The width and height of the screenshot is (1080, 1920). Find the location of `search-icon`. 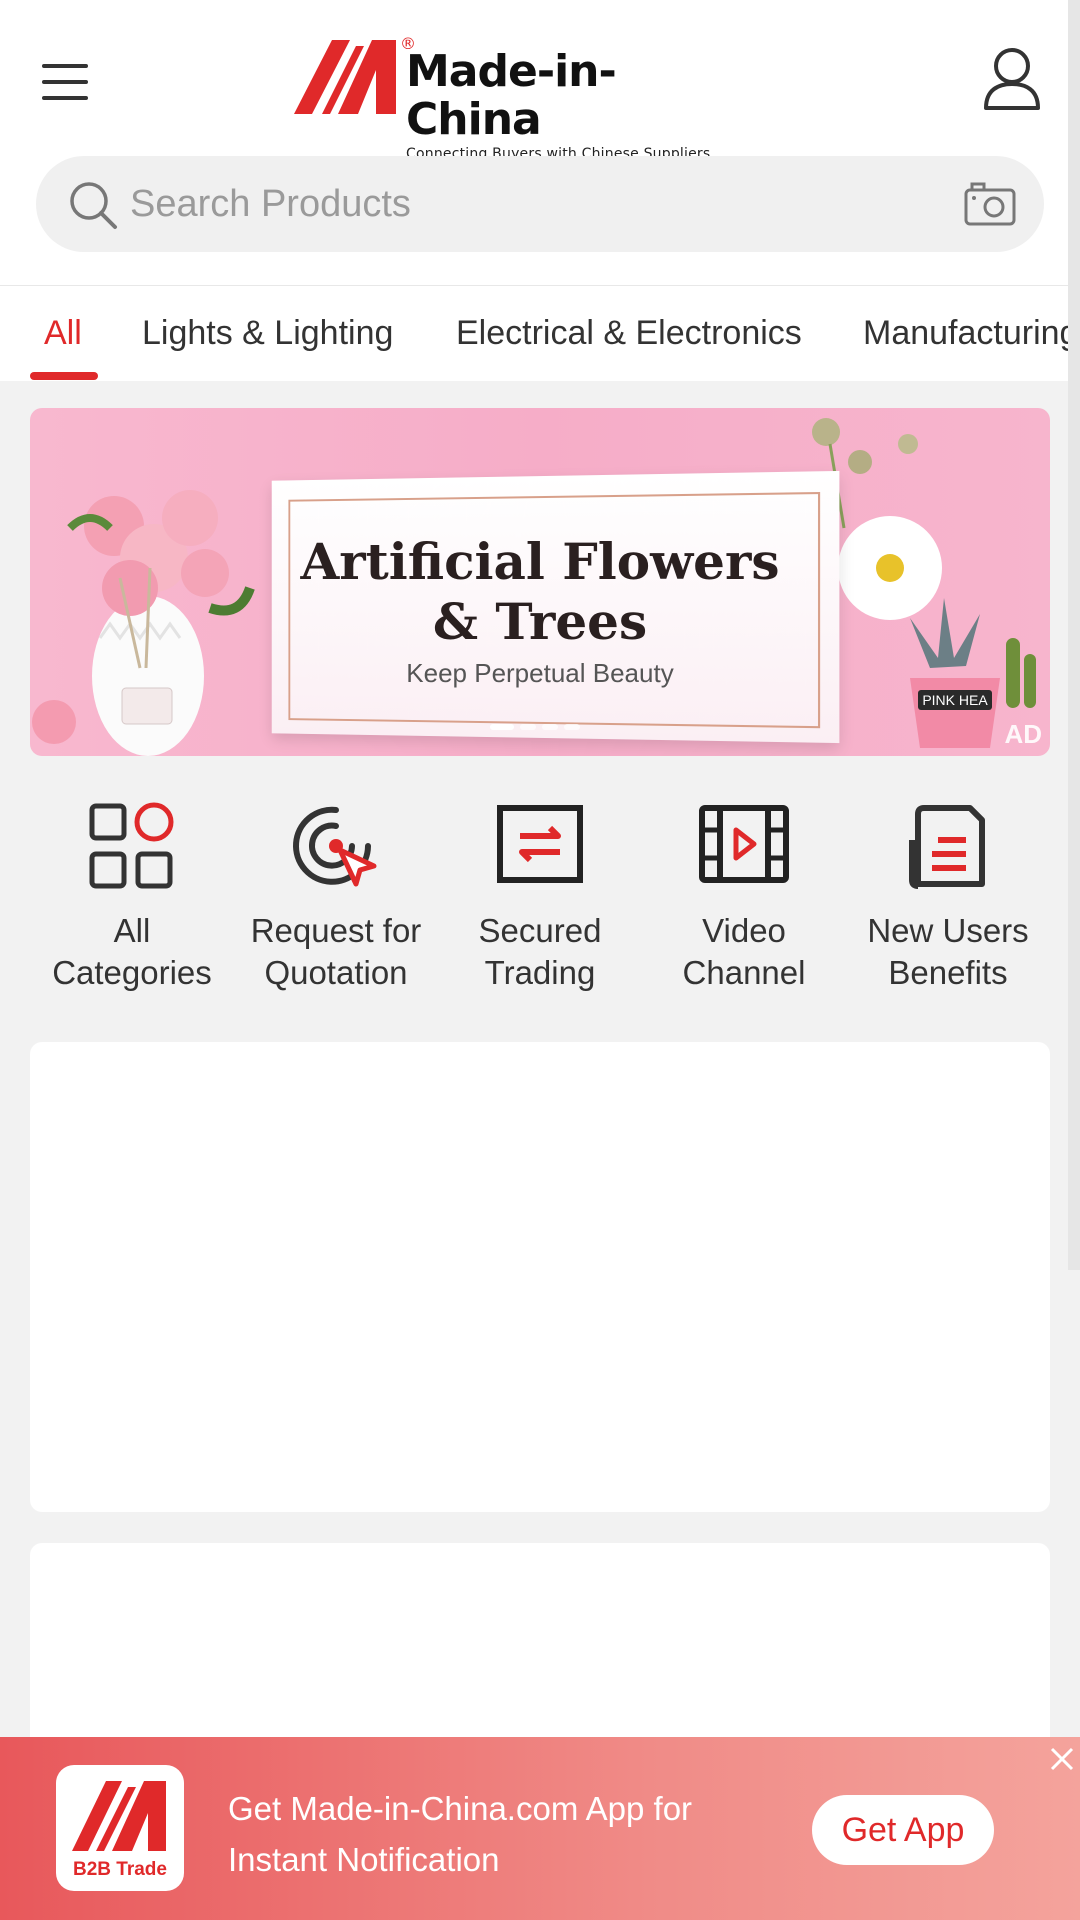

search-icon is located at coordinates (93, 205).